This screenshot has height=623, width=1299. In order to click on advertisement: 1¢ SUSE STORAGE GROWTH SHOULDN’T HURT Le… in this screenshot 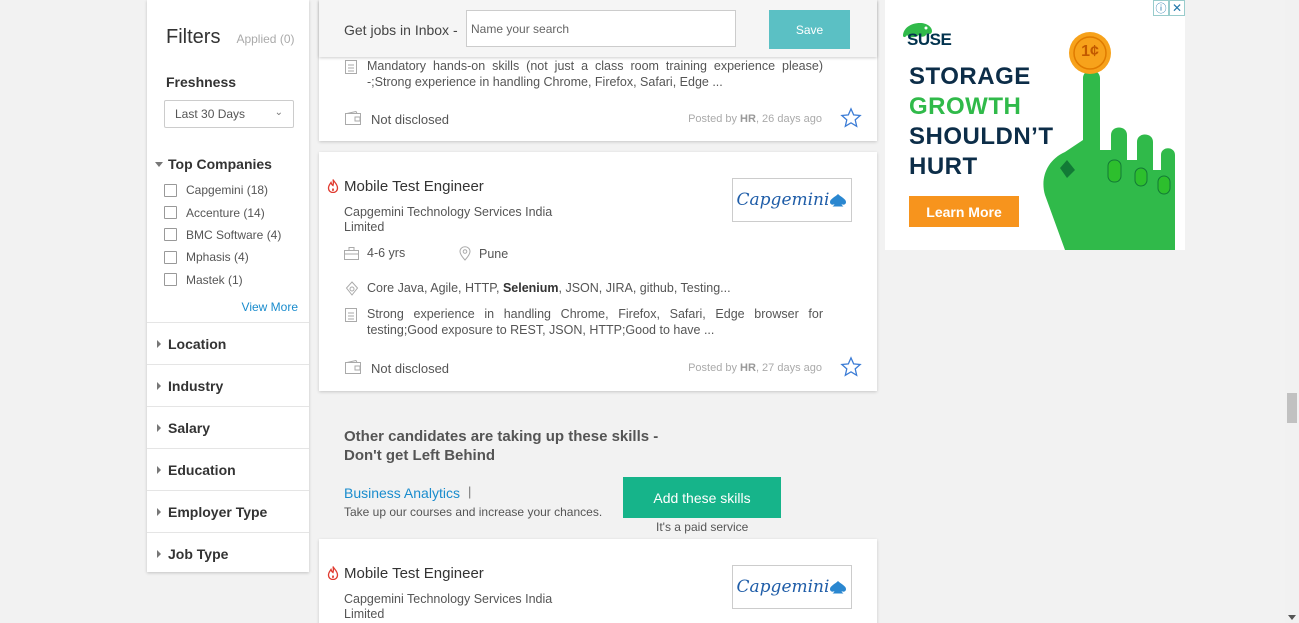, I will do `click(1035, 125)`.